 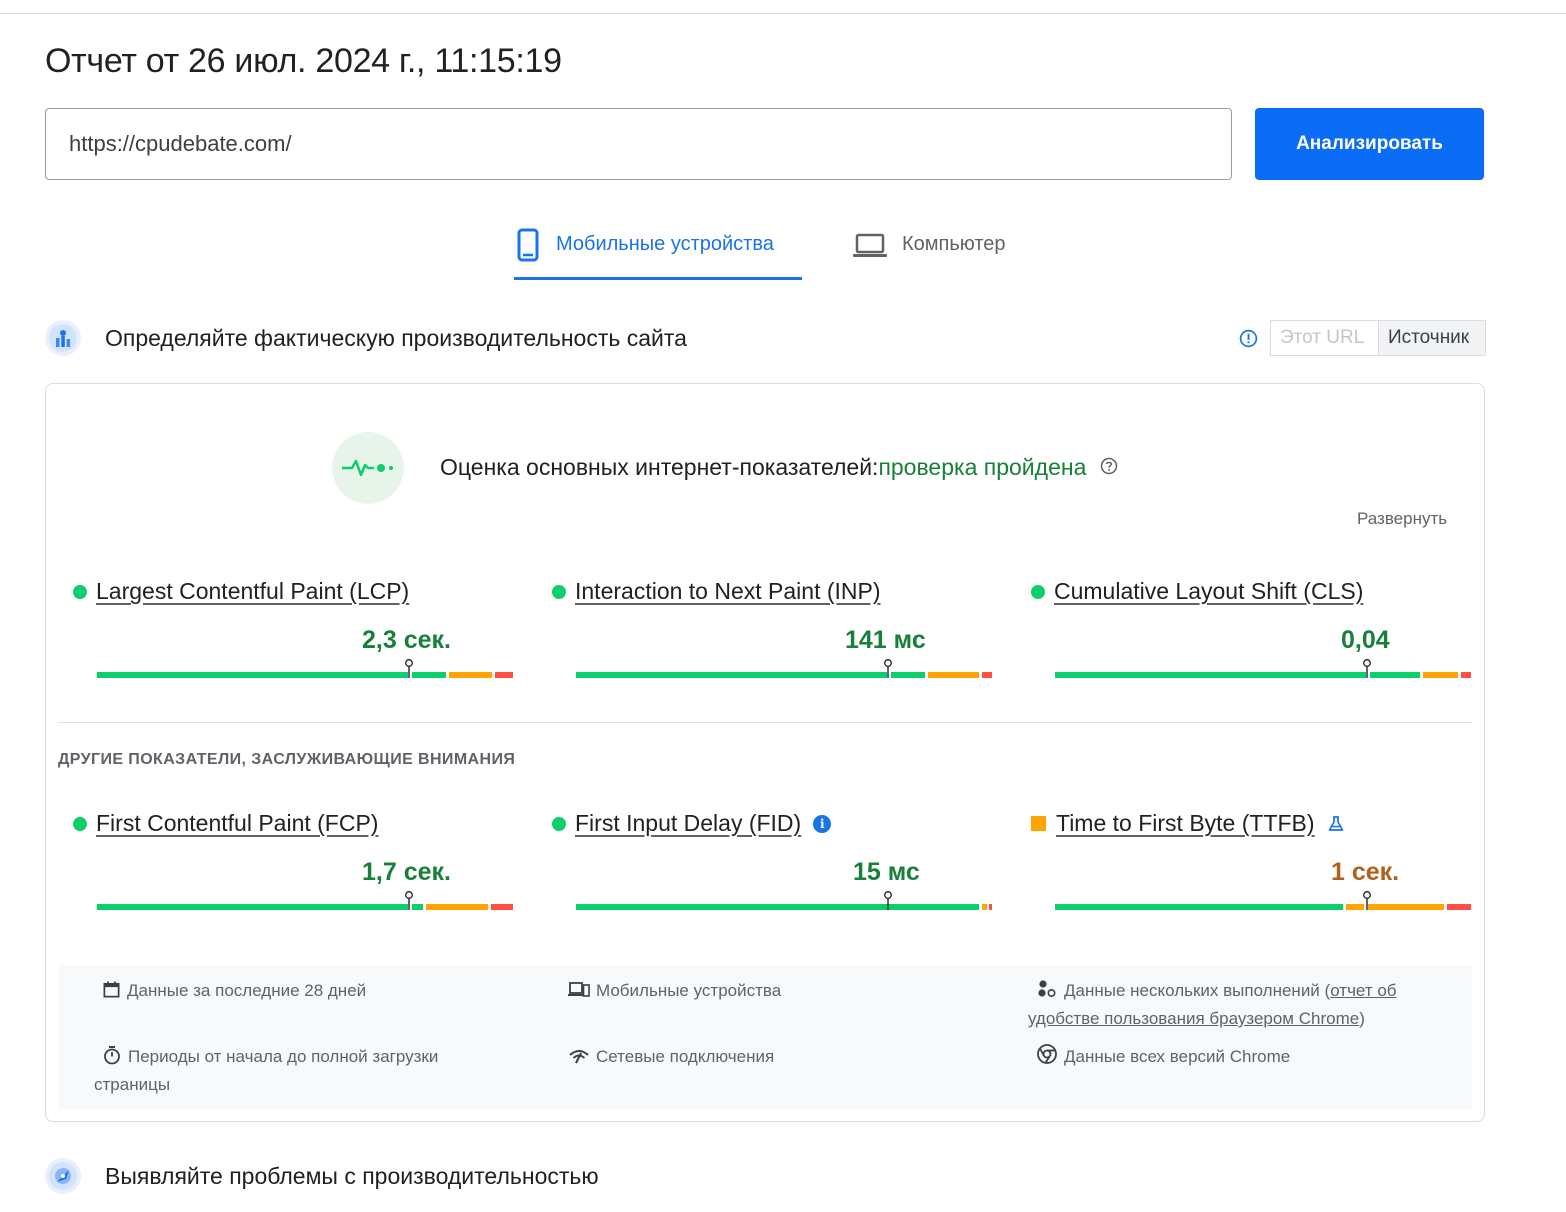 I want to click on info-outline-icon, so click(x=1248, y=341).